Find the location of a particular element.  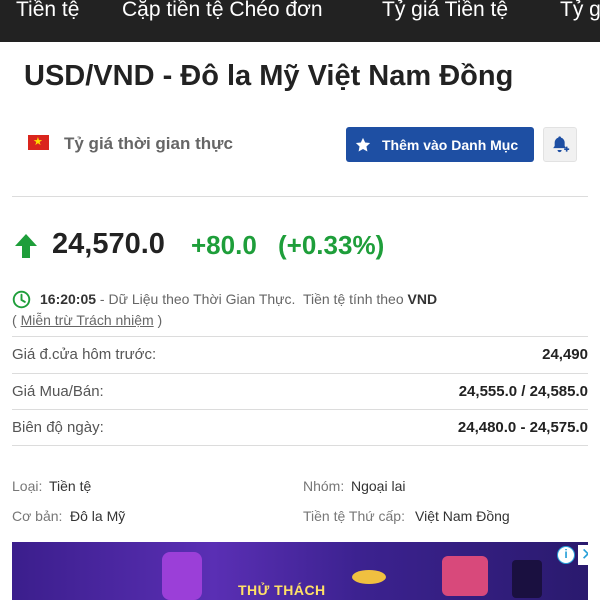

group-key: Nhóm: is located at coordinates (324, 486).